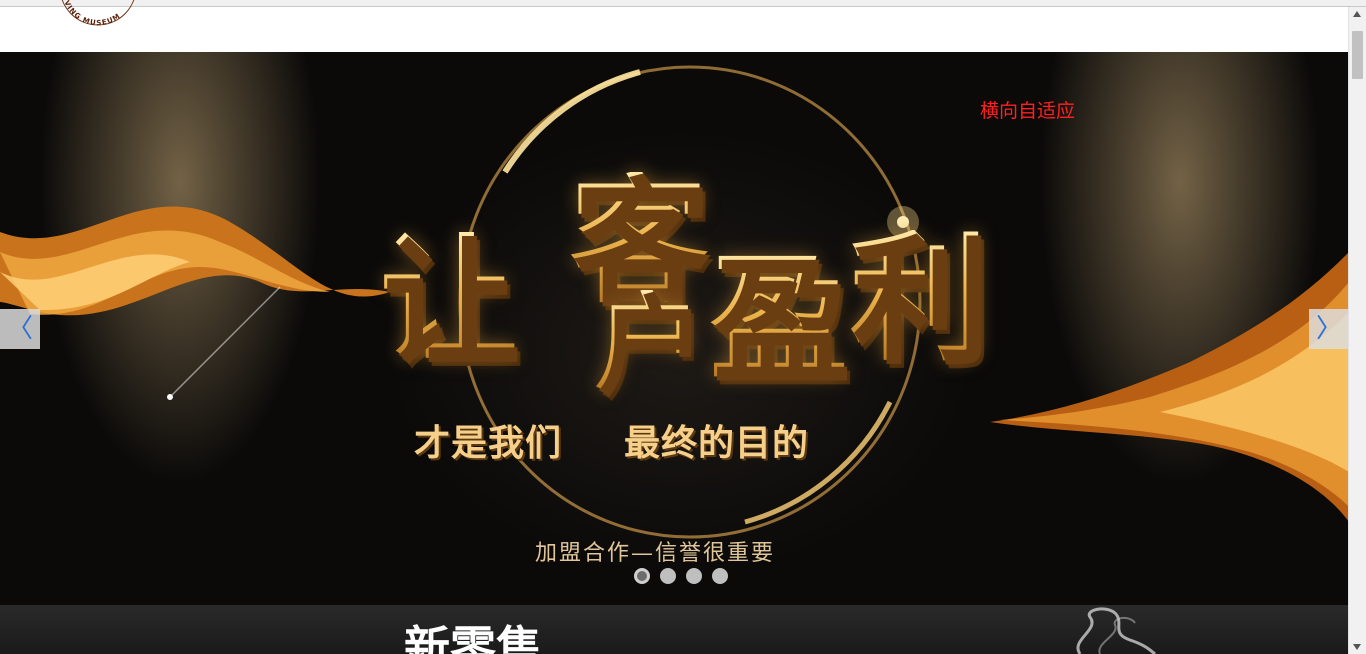 The width and height of the screenshot is (1366, 654). What do you see at coordinates (649, 344) in the screenshot?
I see `slogan-char-3: 户` at bounding box center [649, 344].